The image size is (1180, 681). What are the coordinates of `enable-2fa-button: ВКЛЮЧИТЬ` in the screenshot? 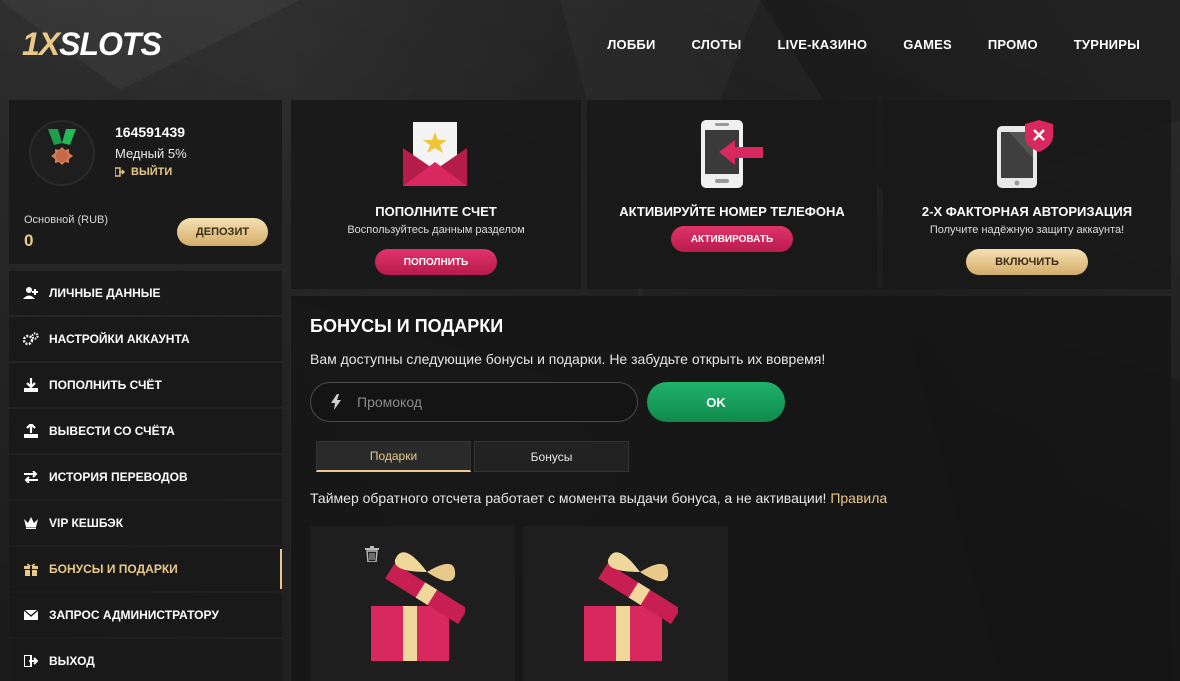 It's located at (1027, 262).